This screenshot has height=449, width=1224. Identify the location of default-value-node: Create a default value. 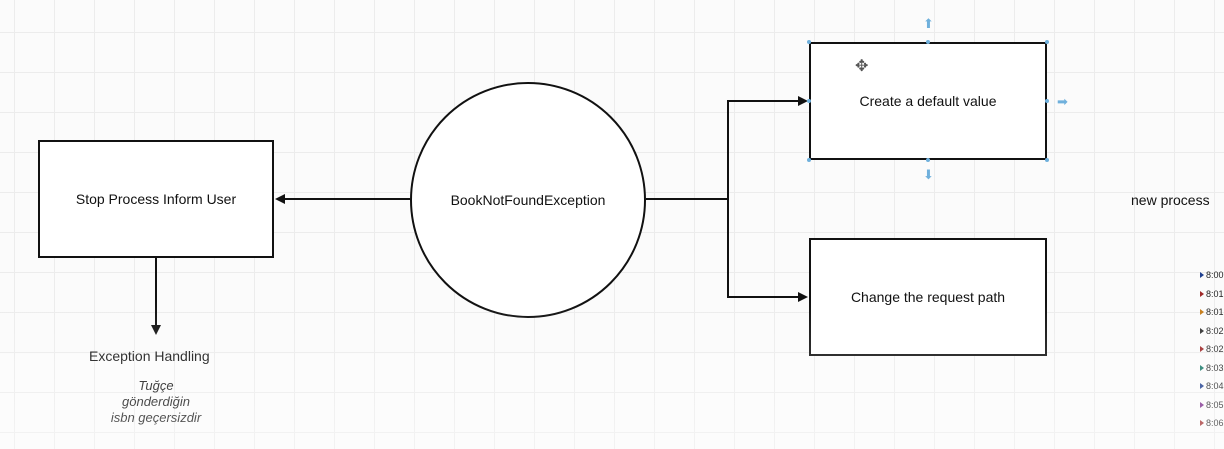
(928, 101).